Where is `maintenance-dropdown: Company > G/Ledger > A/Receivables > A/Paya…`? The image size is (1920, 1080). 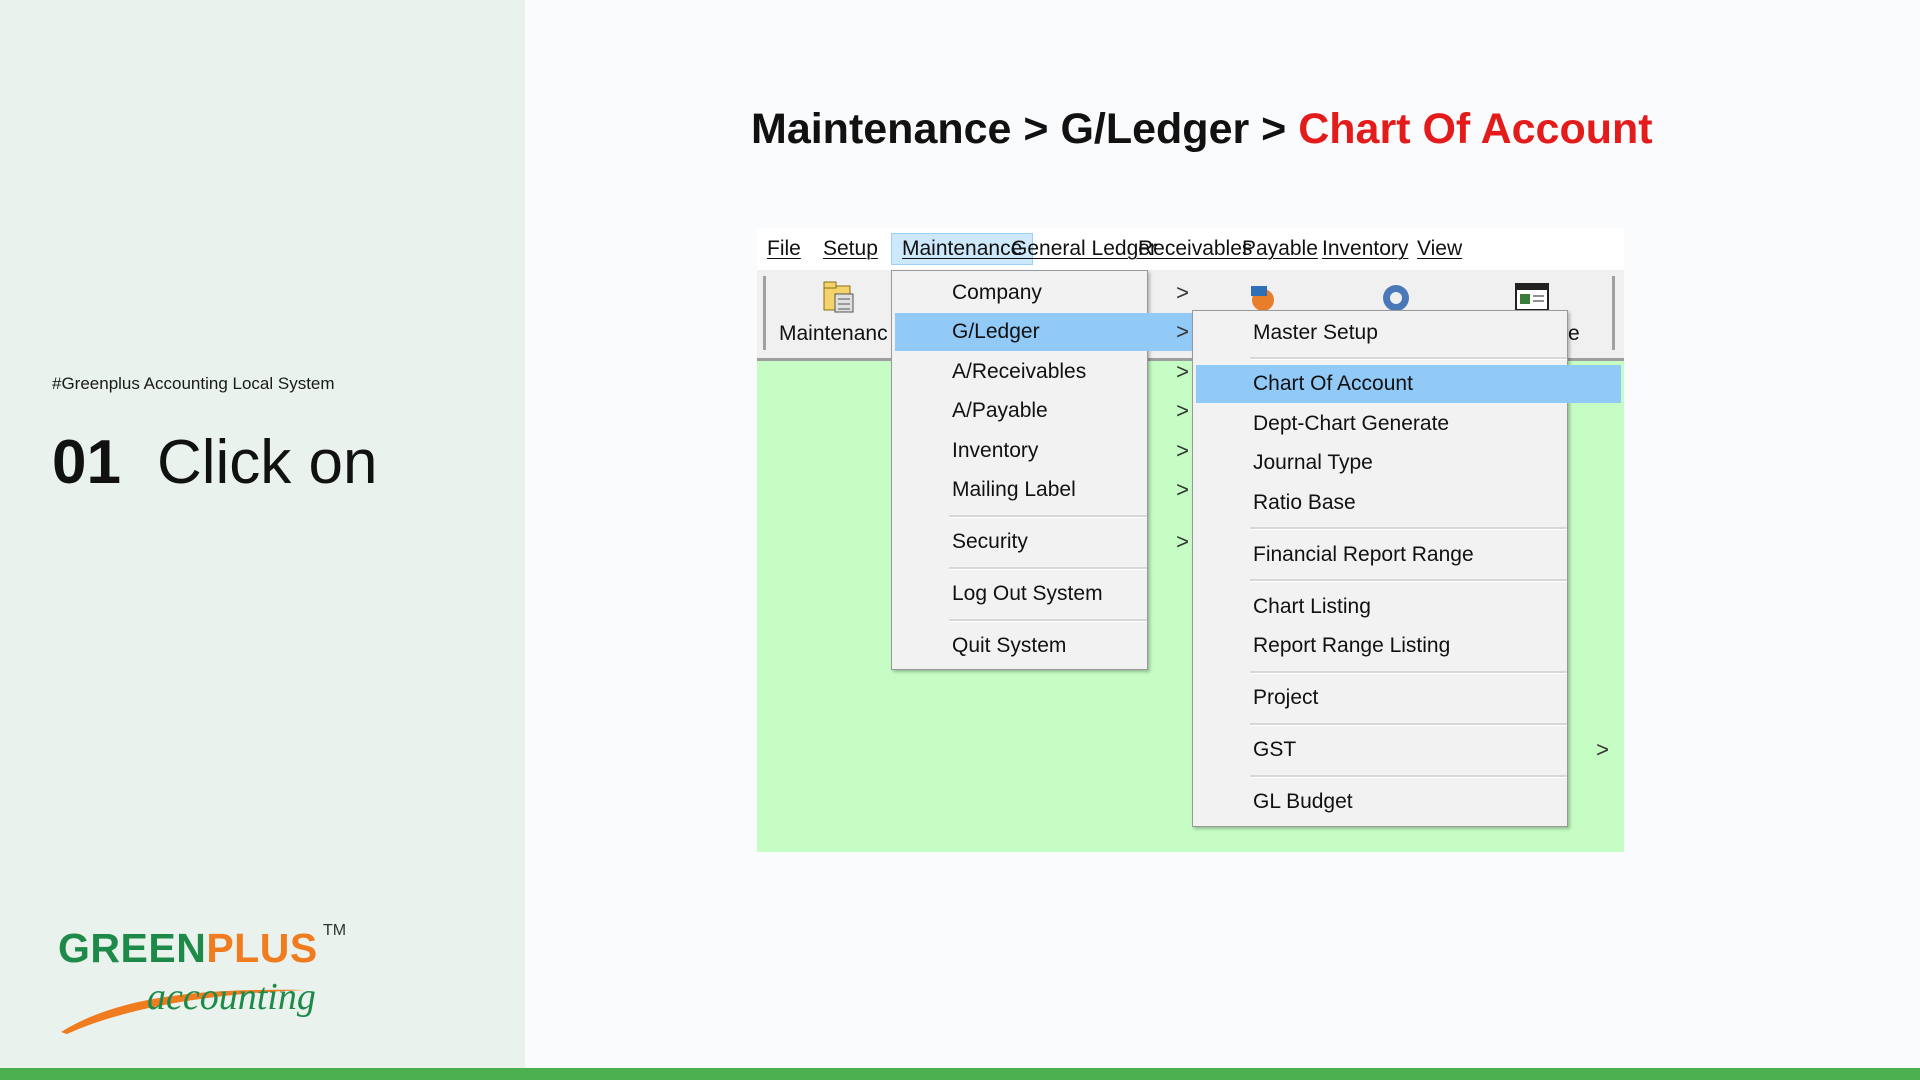
maintenance-dropdown: Company > G/Ledger > A/Receivables > A/Paya… is located at coordinates (1046, 470).